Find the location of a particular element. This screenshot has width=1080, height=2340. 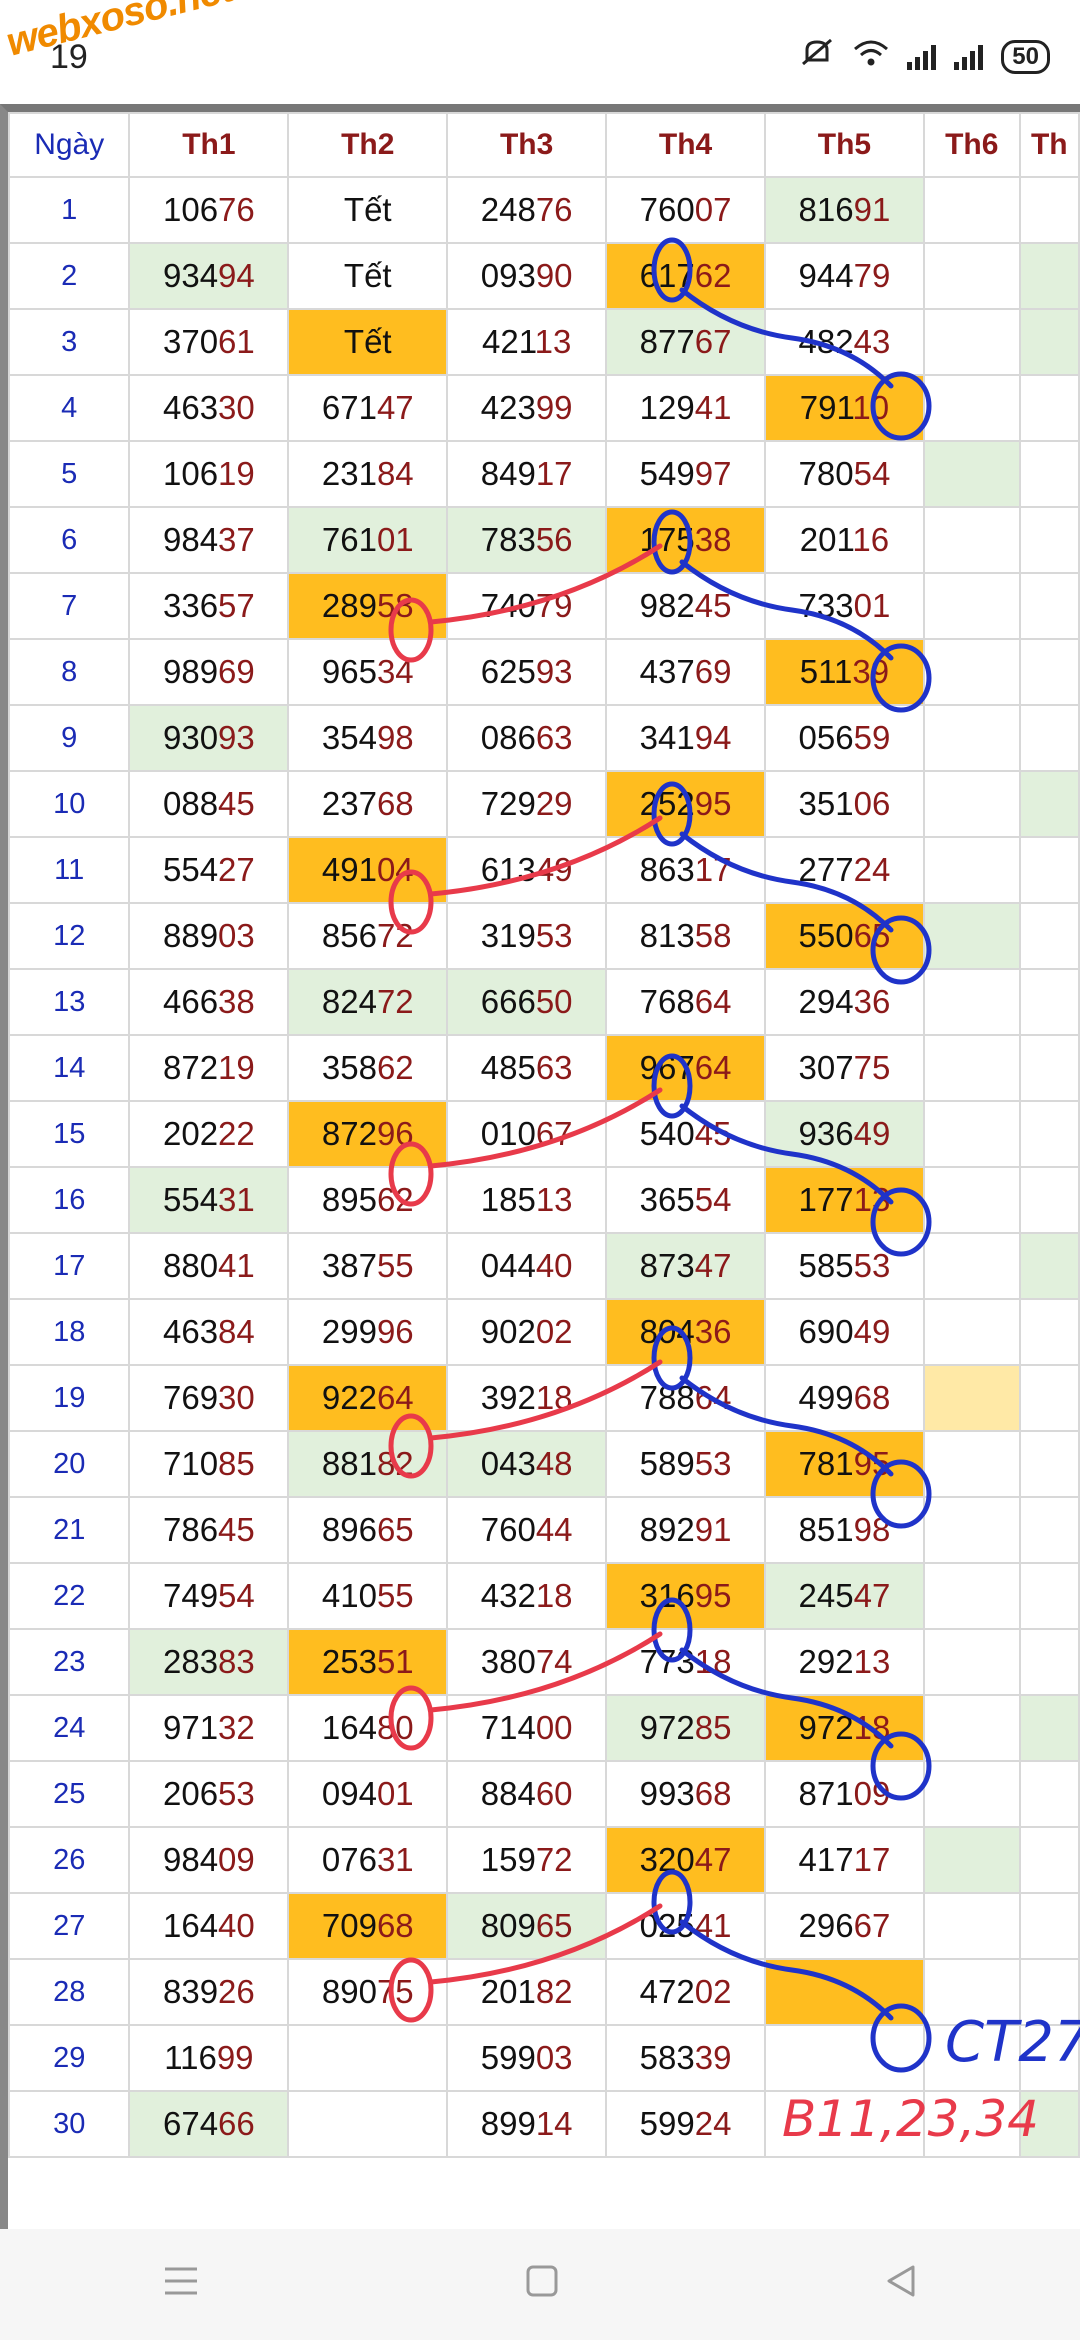

result-cell: 77318 is located at coordinates (685, 1662).